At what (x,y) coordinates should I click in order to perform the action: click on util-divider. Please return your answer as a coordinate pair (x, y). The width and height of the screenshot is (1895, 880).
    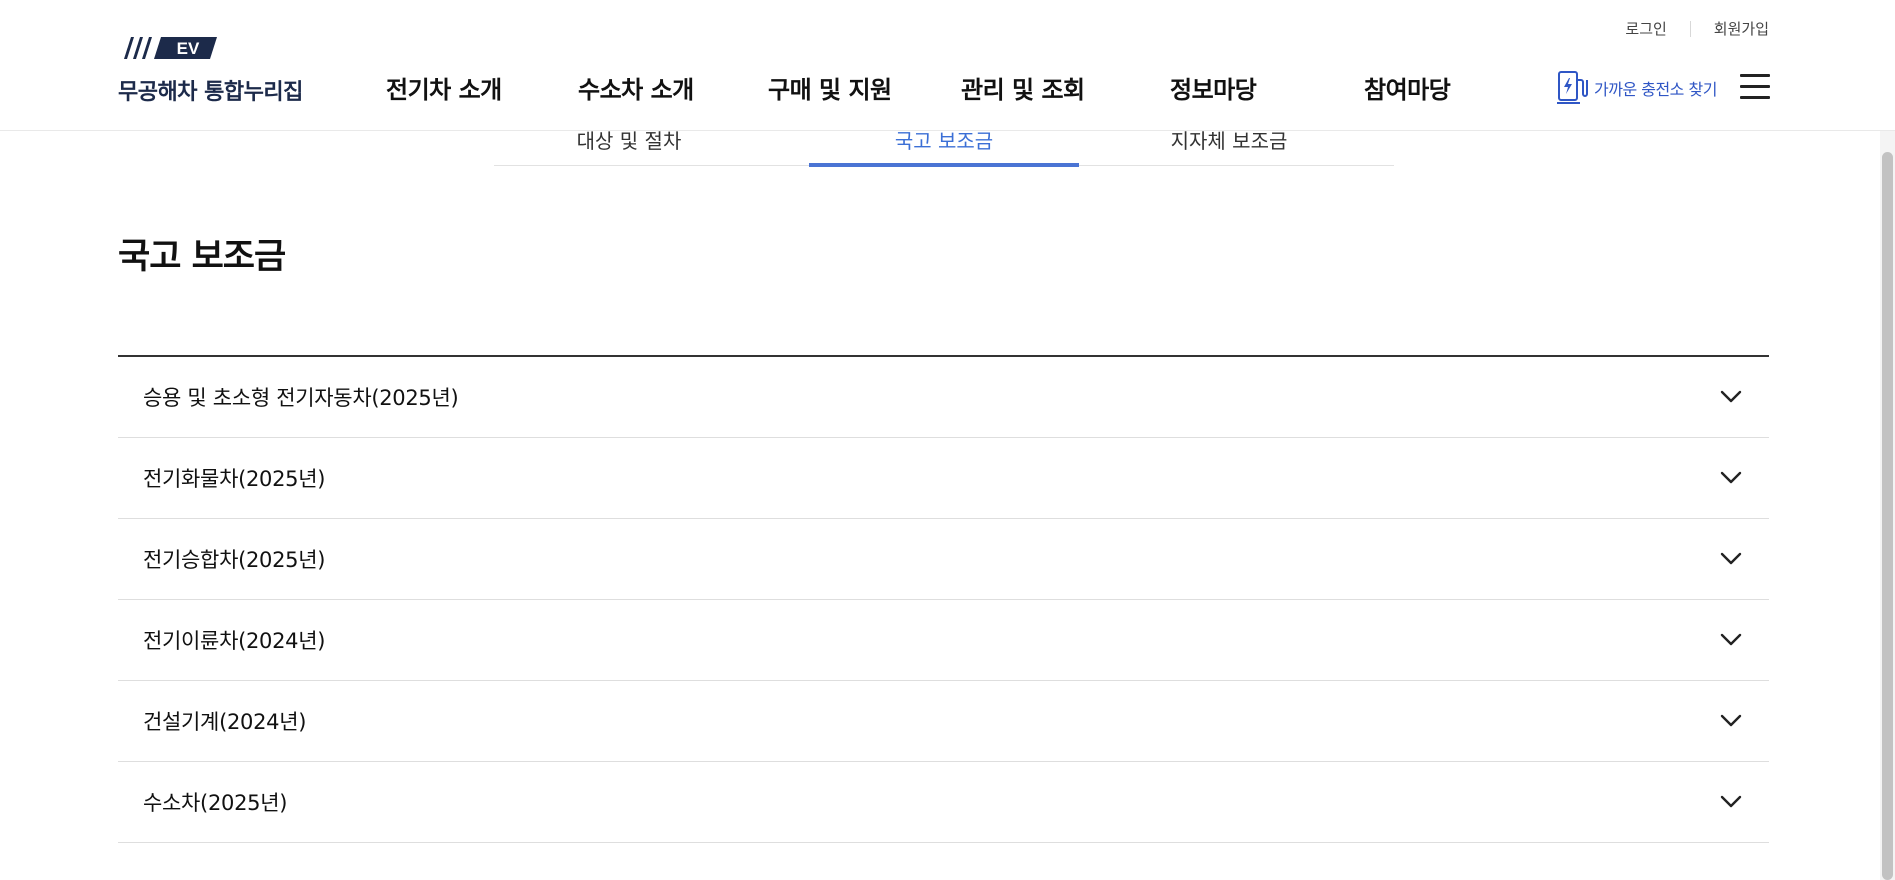
    Looking at the image, I should click on (1690, 28).